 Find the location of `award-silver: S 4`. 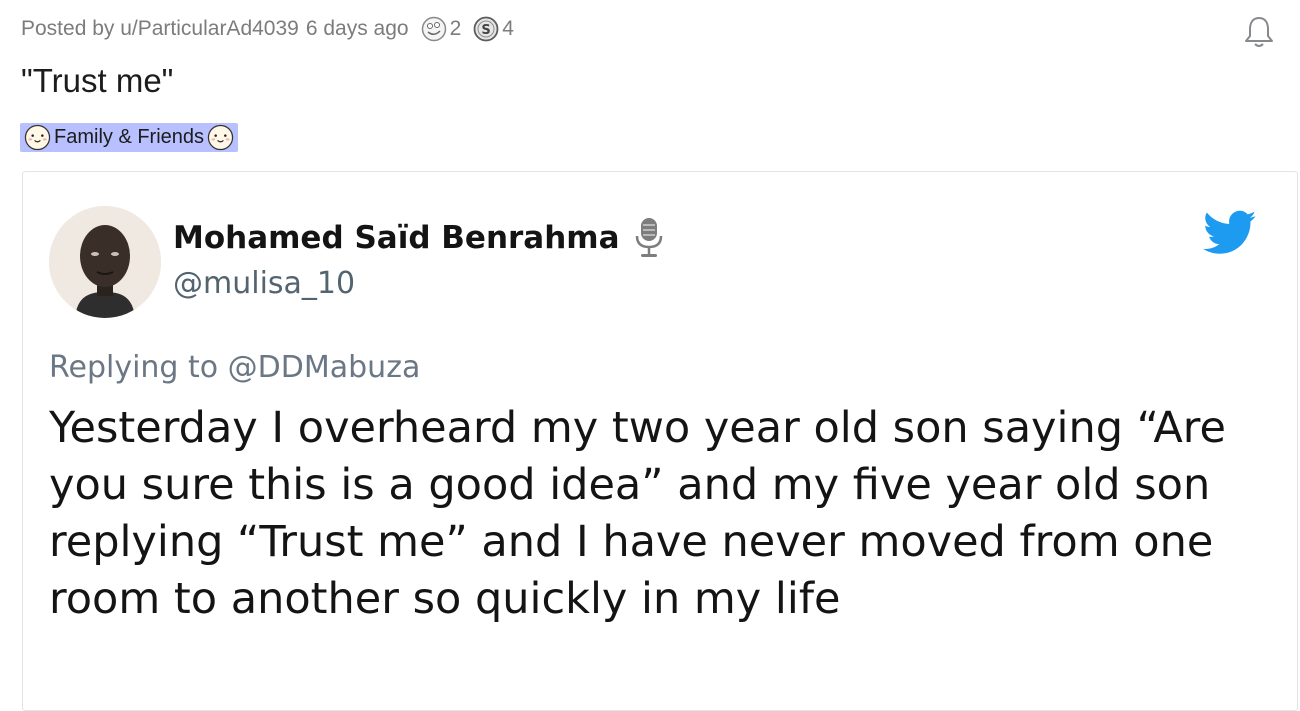

award-silver: S 4 is located at coordinates (493, 29).